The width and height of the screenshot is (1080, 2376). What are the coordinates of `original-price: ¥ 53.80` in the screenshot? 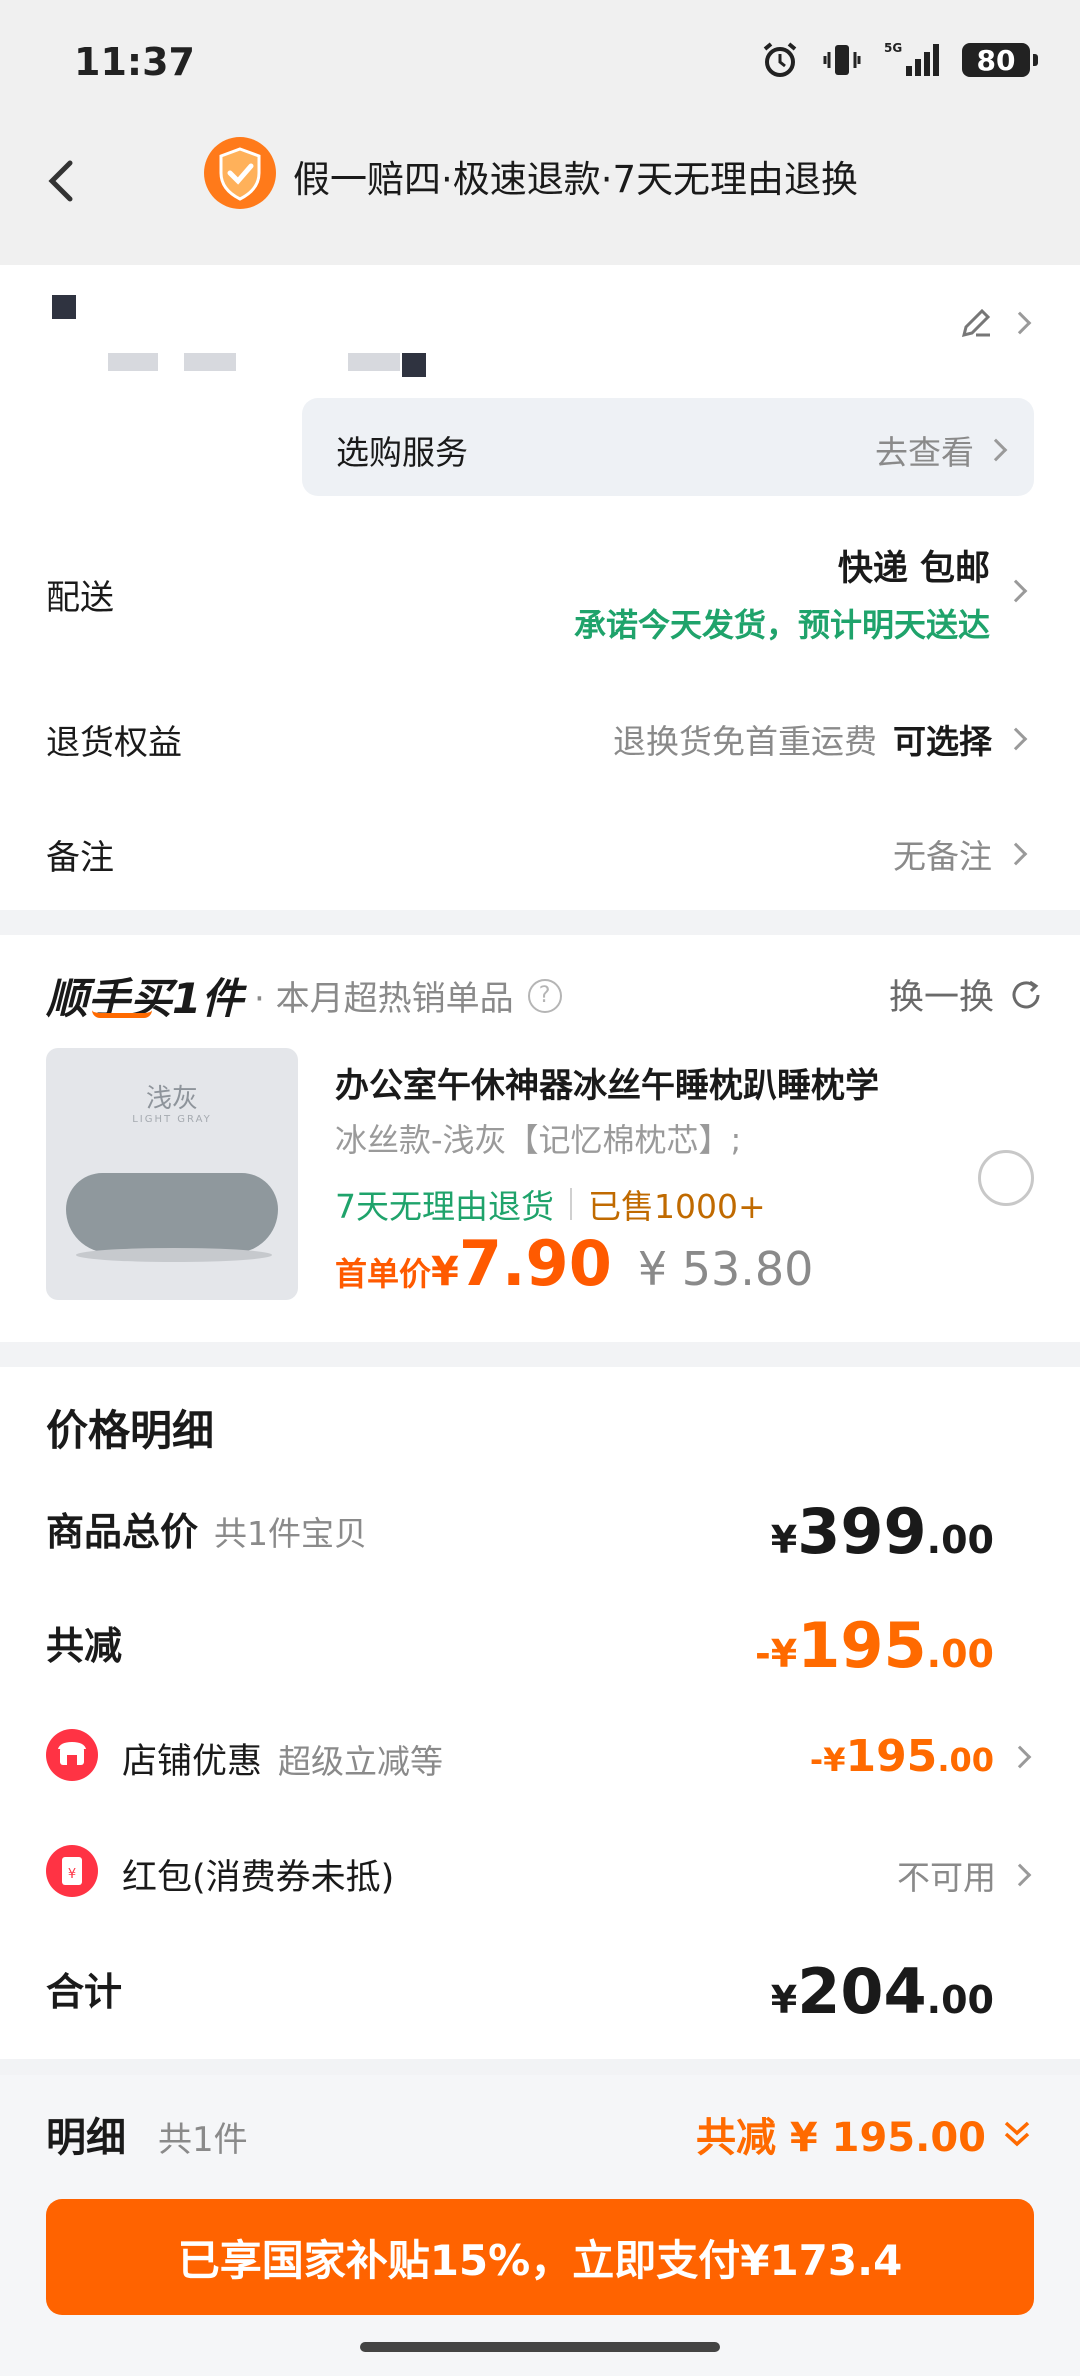 It's located at (725, 1269).